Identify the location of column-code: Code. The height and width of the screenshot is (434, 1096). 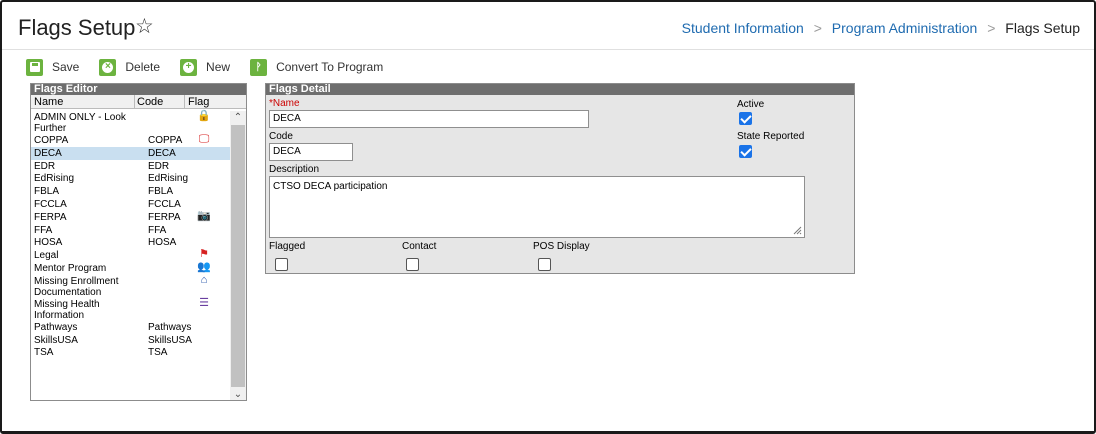
(150, 102).